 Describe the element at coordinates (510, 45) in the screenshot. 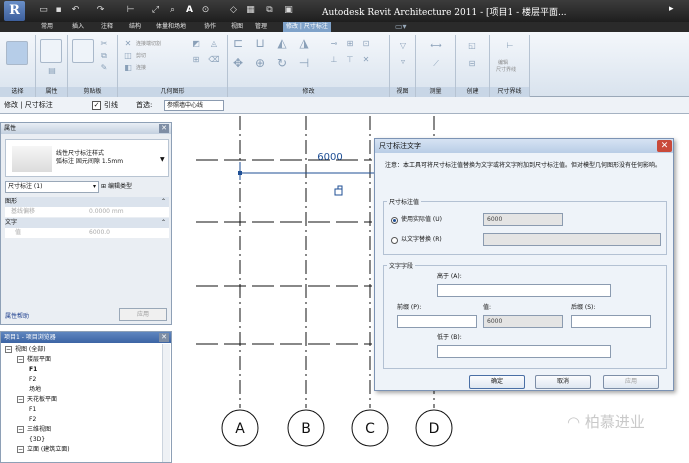

I see `edit-witness-lines-icon: ⊢` at that location.